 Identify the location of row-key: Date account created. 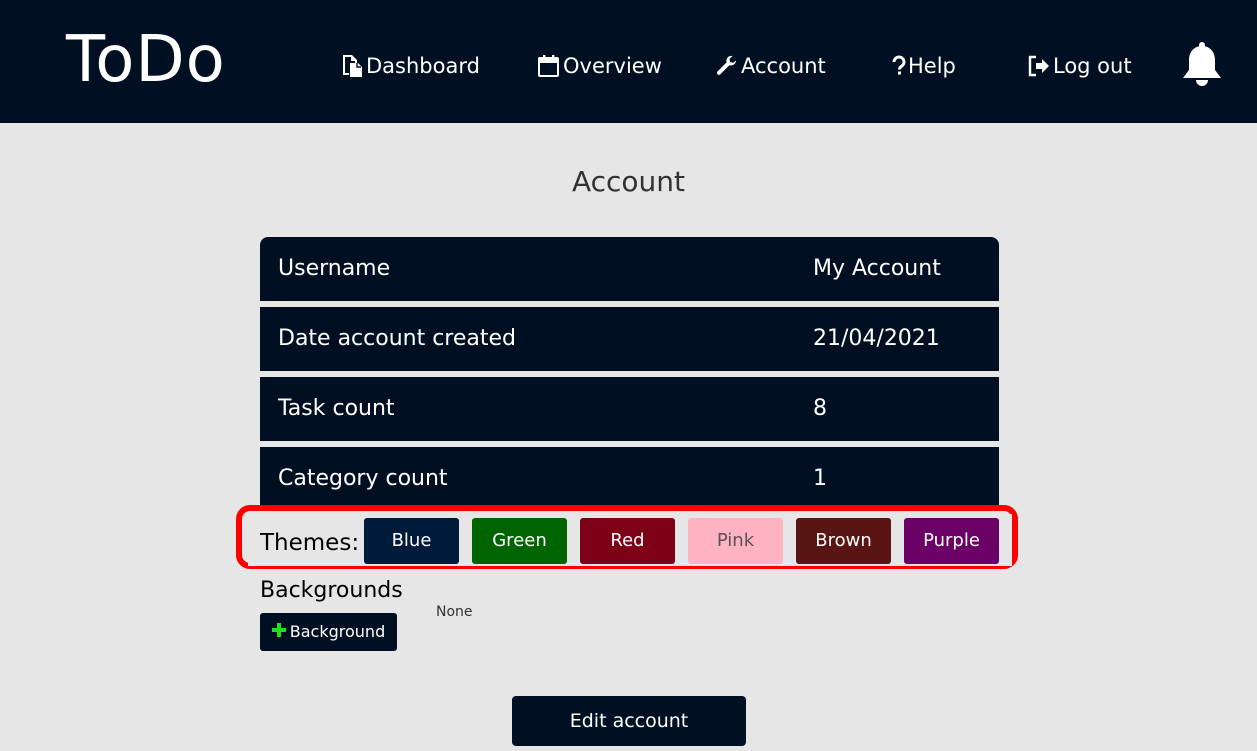
(397, 338).